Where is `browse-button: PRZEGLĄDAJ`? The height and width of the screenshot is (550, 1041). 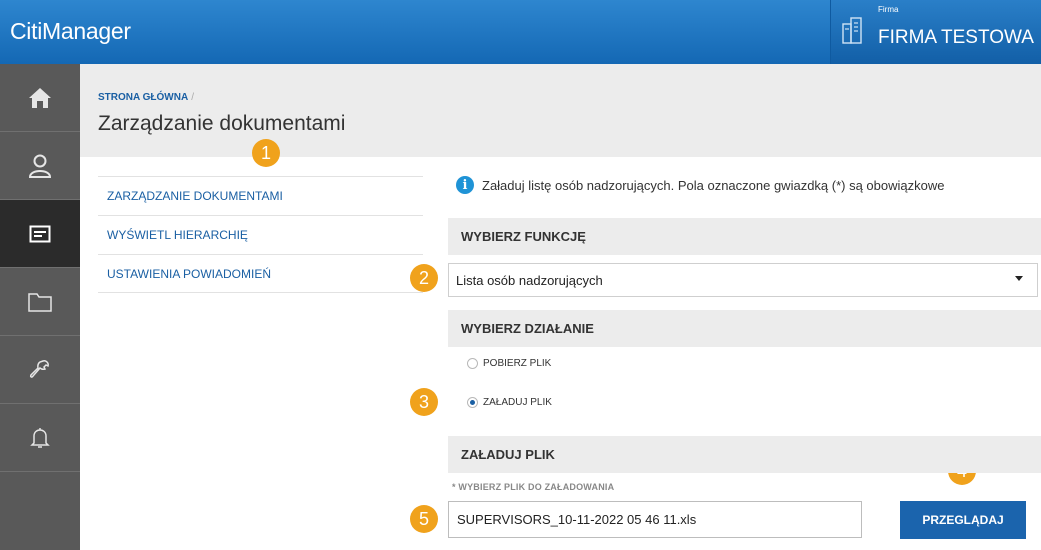
browse-button: PRZEGLĄDAJ is located at coordinates (963, 520).